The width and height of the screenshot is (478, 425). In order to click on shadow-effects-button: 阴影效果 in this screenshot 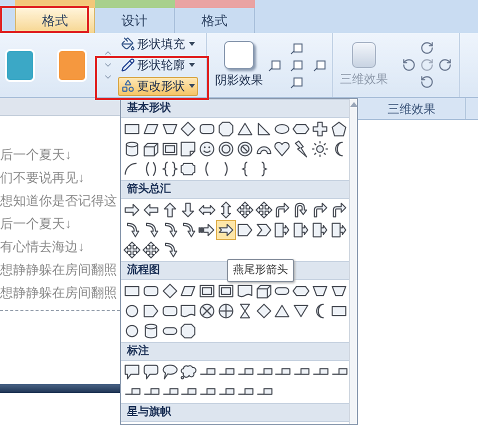, I will do `click(239, 80)`.